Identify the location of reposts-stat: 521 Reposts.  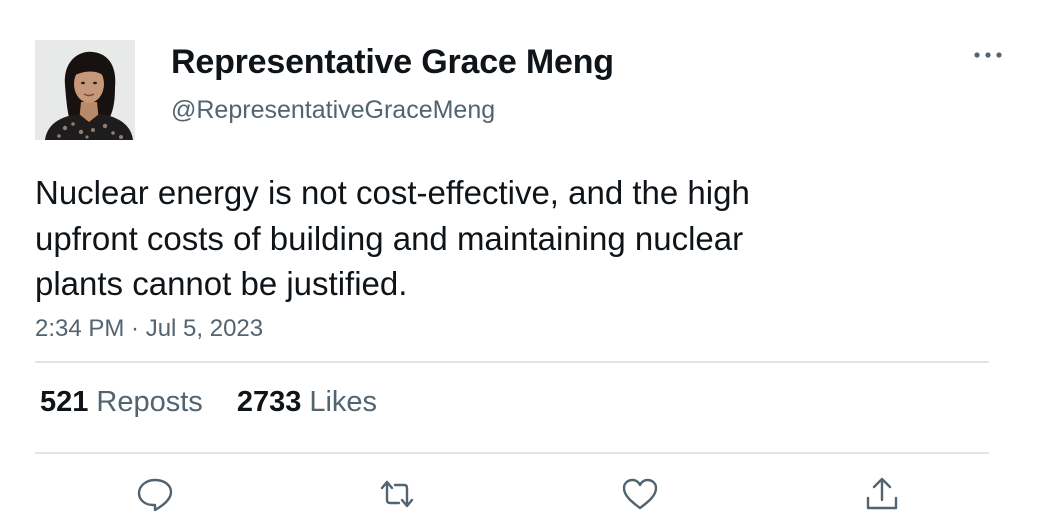
(121, 402).